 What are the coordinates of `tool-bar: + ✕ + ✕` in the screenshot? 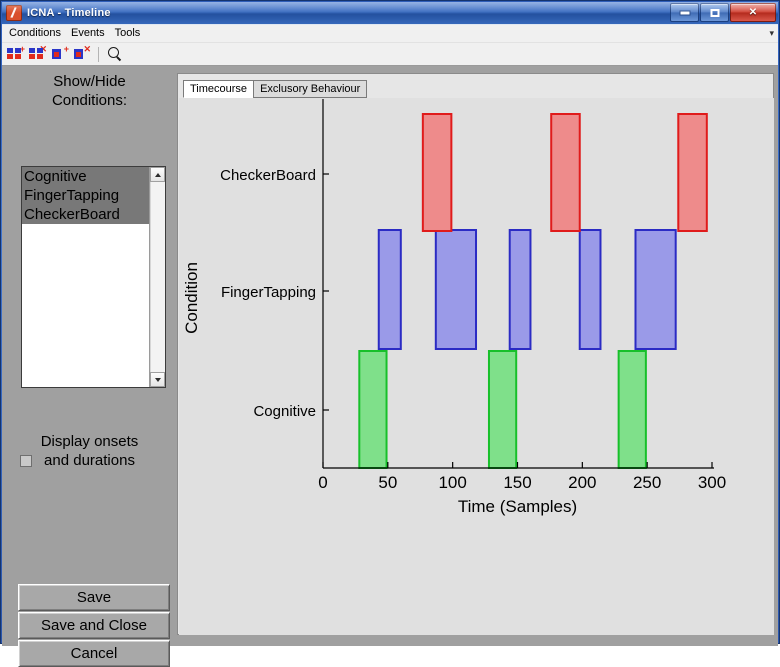 It's located at (390, 54).